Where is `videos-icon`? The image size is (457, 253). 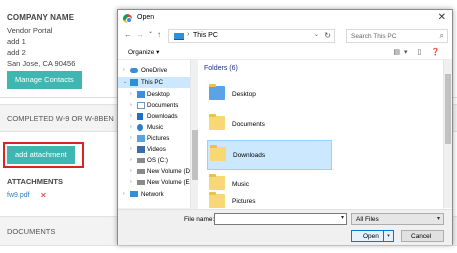 videos-icon is located at coordinates (141, 149).